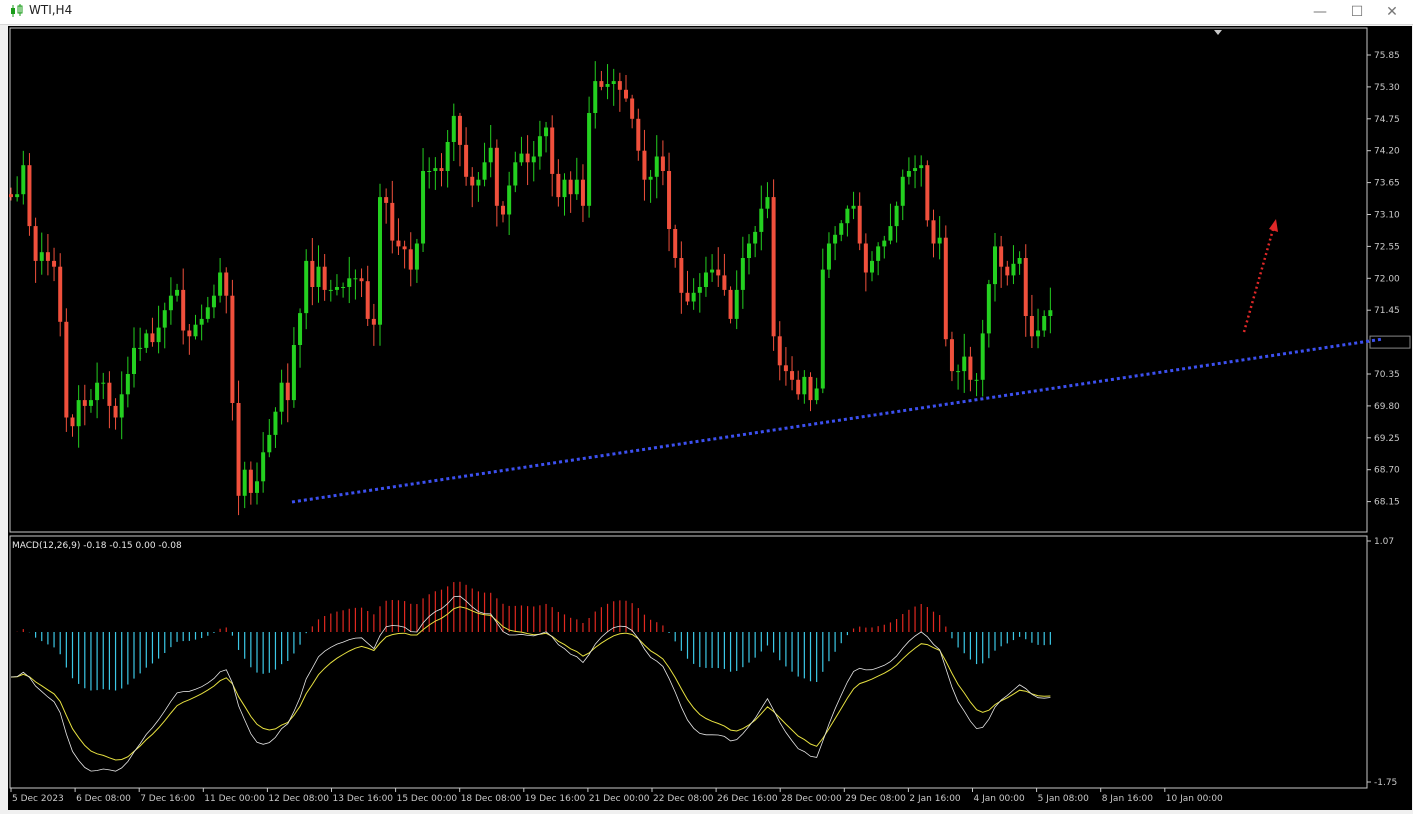 The image size is (1413, 814). What do you see at coordinates (1128, 799) in the screenshot?
I see `time-tick-label: 8 Jan 16:00` at bounding box center [1128, 799].